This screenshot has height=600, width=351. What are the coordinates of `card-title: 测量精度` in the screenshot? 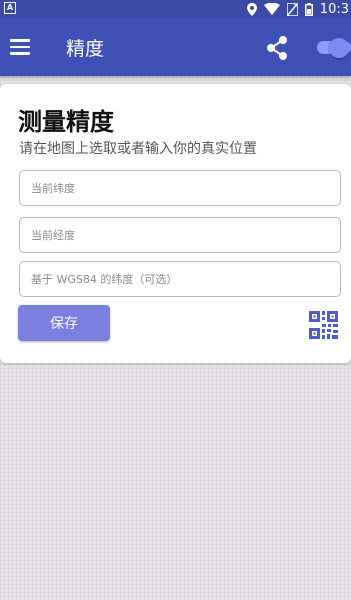 It's located at (66, 122).